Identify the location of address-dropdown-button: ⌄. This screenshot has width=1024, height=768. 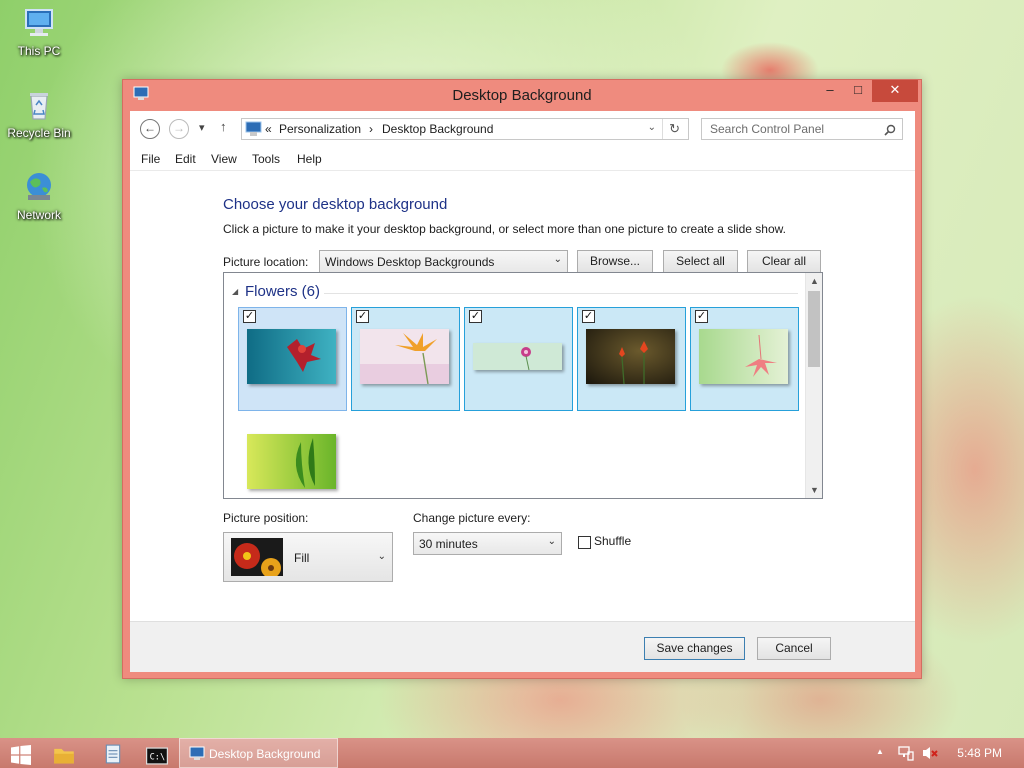
(652, 127).